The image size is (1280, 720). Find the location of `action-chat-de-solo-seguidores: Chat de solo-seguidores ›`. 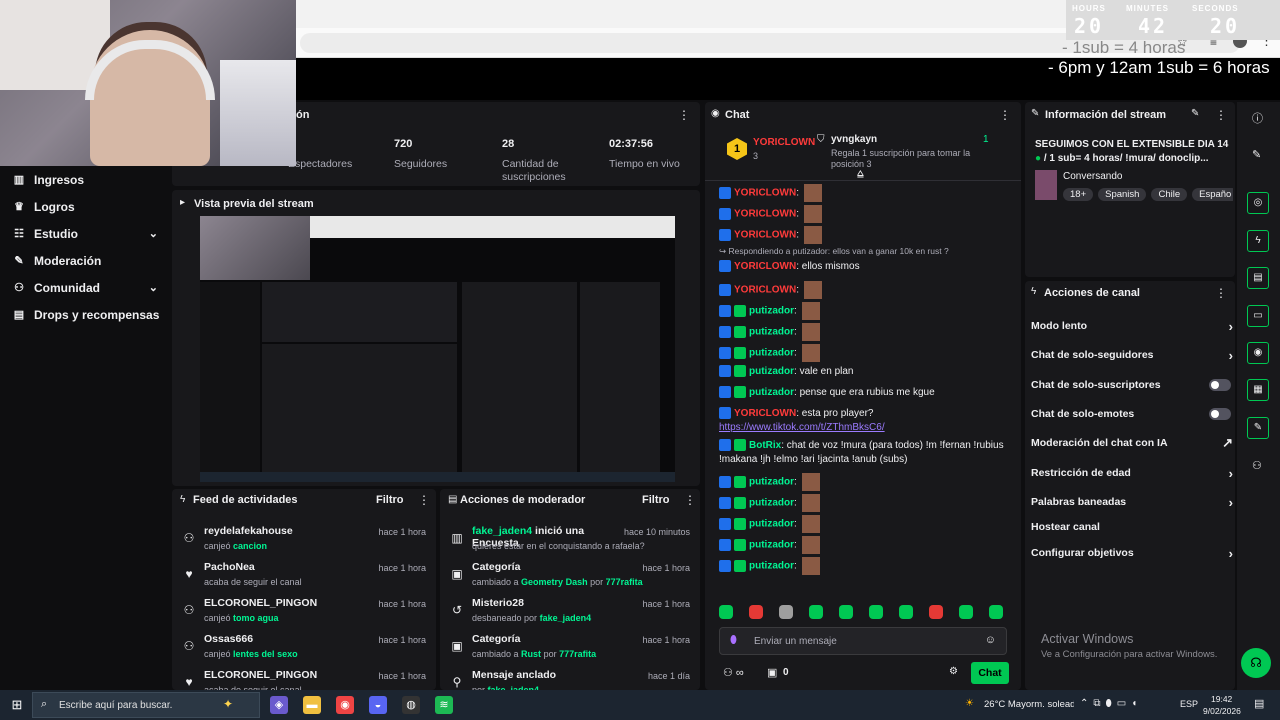

action-chat-de-solo-seguidores: Chat de solo-seguidores › is located at coordinates (1132, 355).